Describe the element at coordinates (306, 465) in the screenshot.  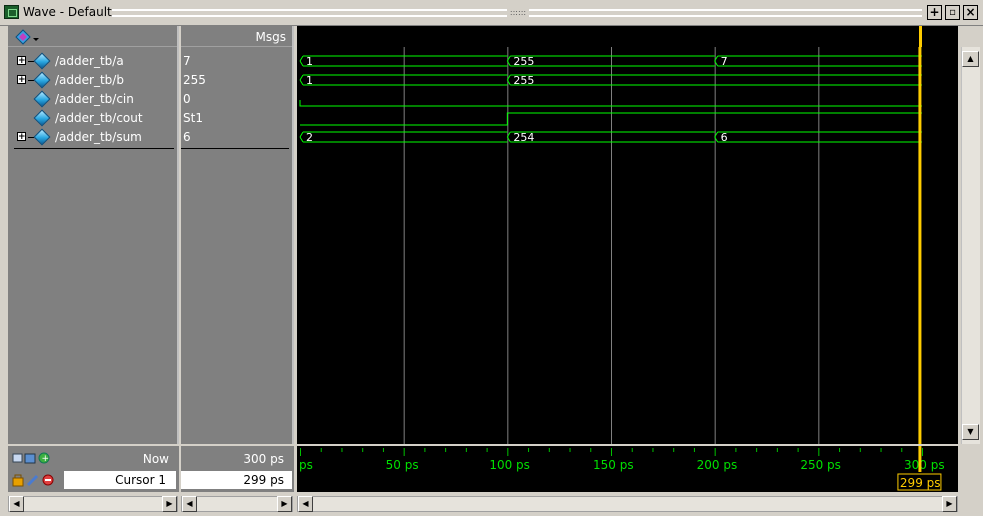
I see `ruler-tick-label: ps` at that location.